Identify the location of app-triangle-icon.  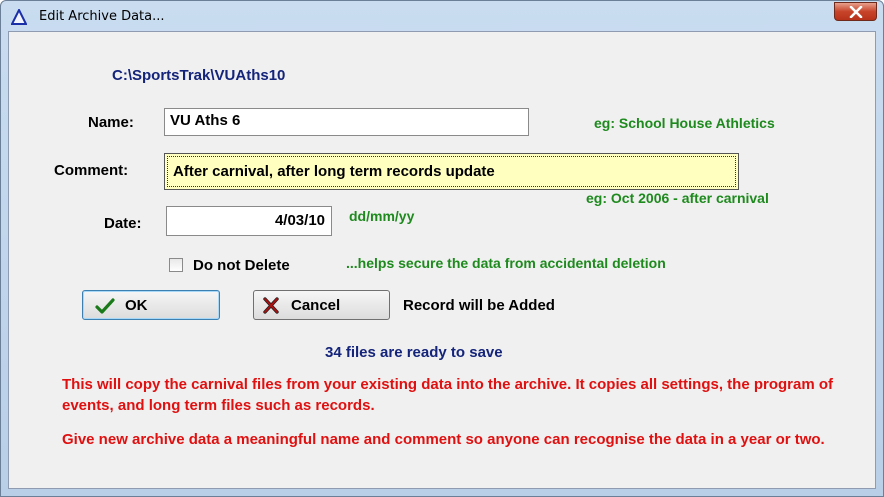
(19, 16).